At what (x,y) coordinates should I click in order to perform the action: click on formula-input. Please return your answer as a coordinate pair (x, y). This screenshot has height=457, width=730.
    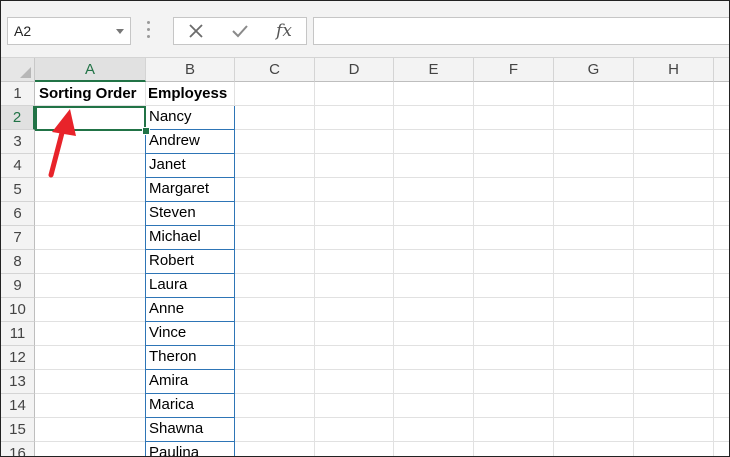
    Looking at the image, I should click on (521, 31).